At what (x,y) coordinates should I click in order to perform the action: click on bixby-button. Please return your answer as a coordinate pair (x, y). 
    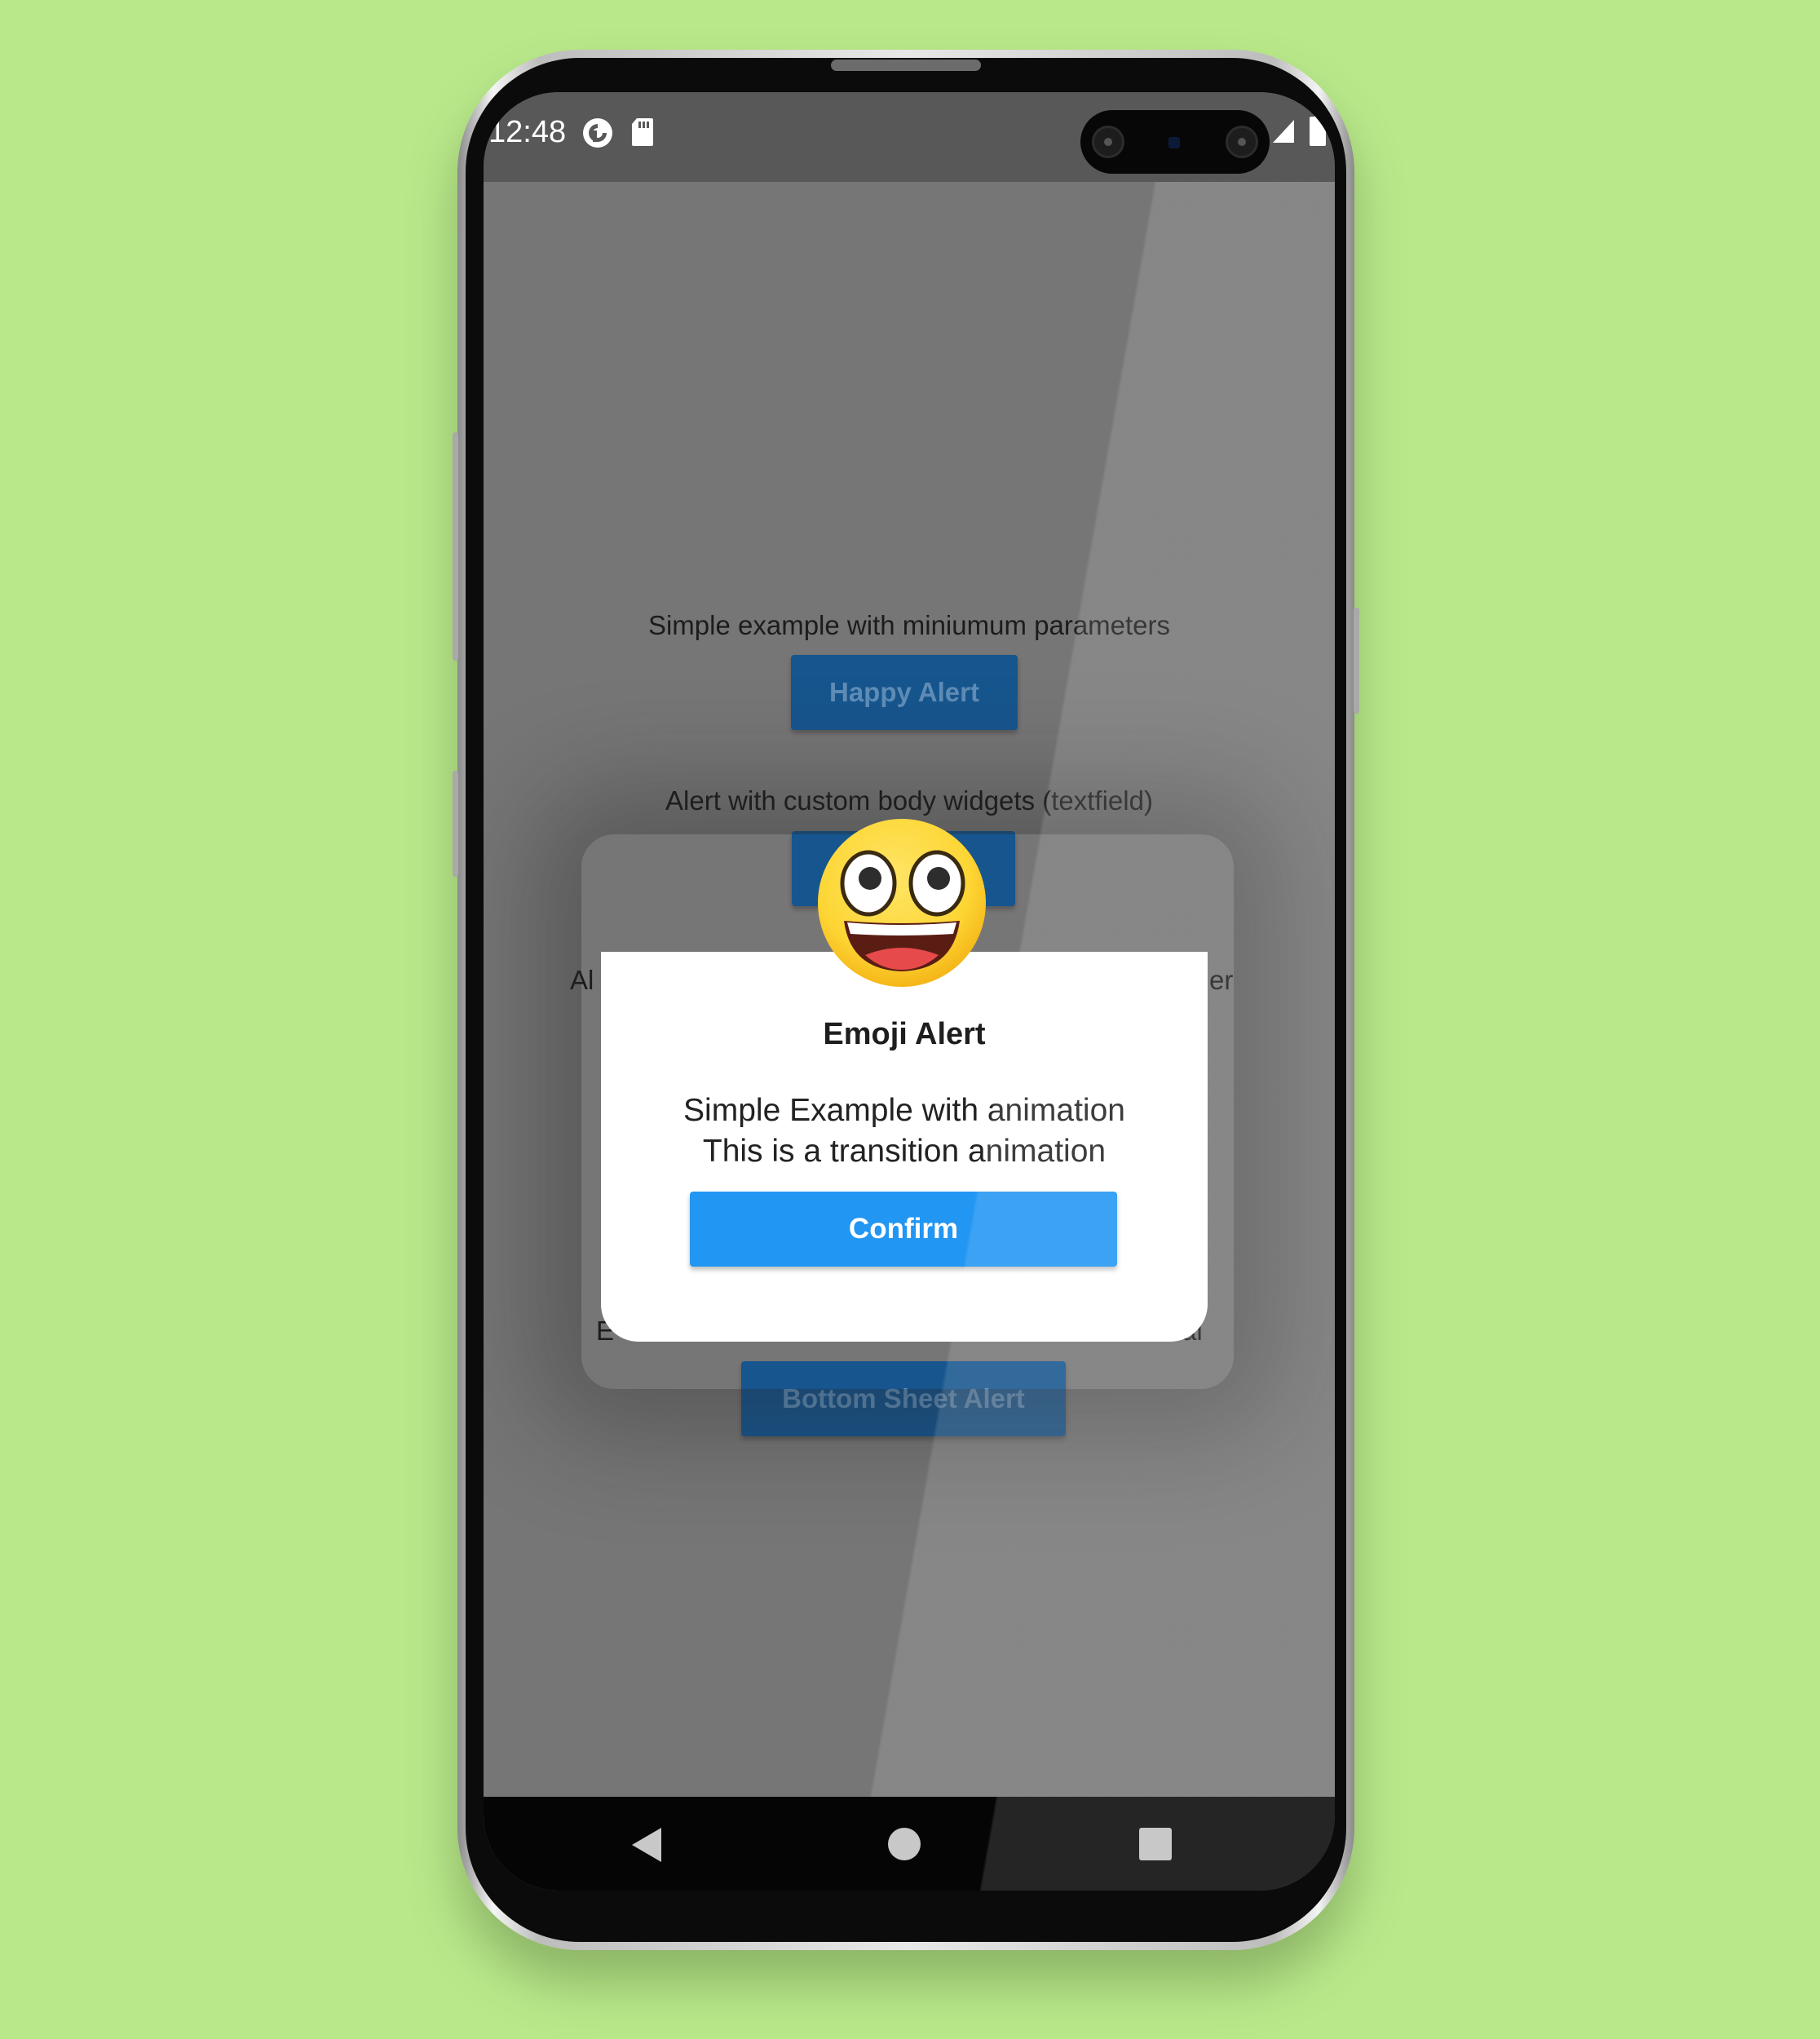
    Looking at the image, I should click on (456, 824).